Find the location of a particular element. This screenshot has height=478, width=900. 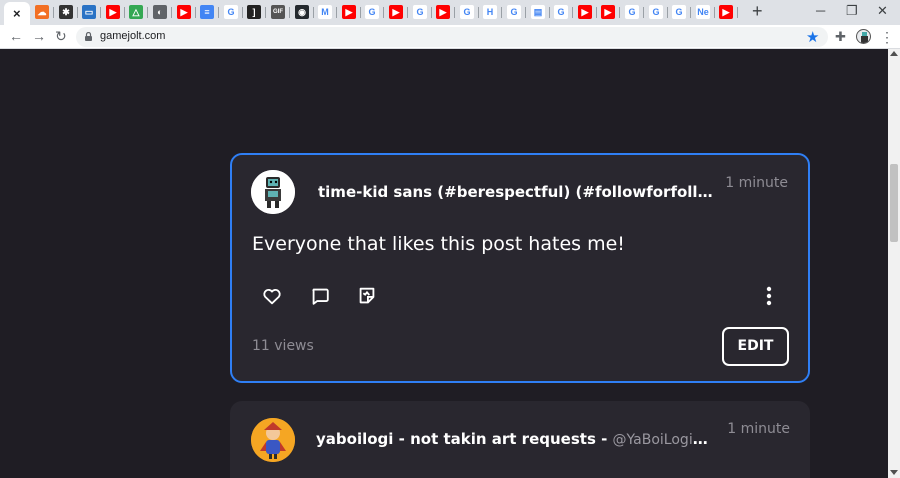

robot-avatar-image is located at coordinates (273, 192).